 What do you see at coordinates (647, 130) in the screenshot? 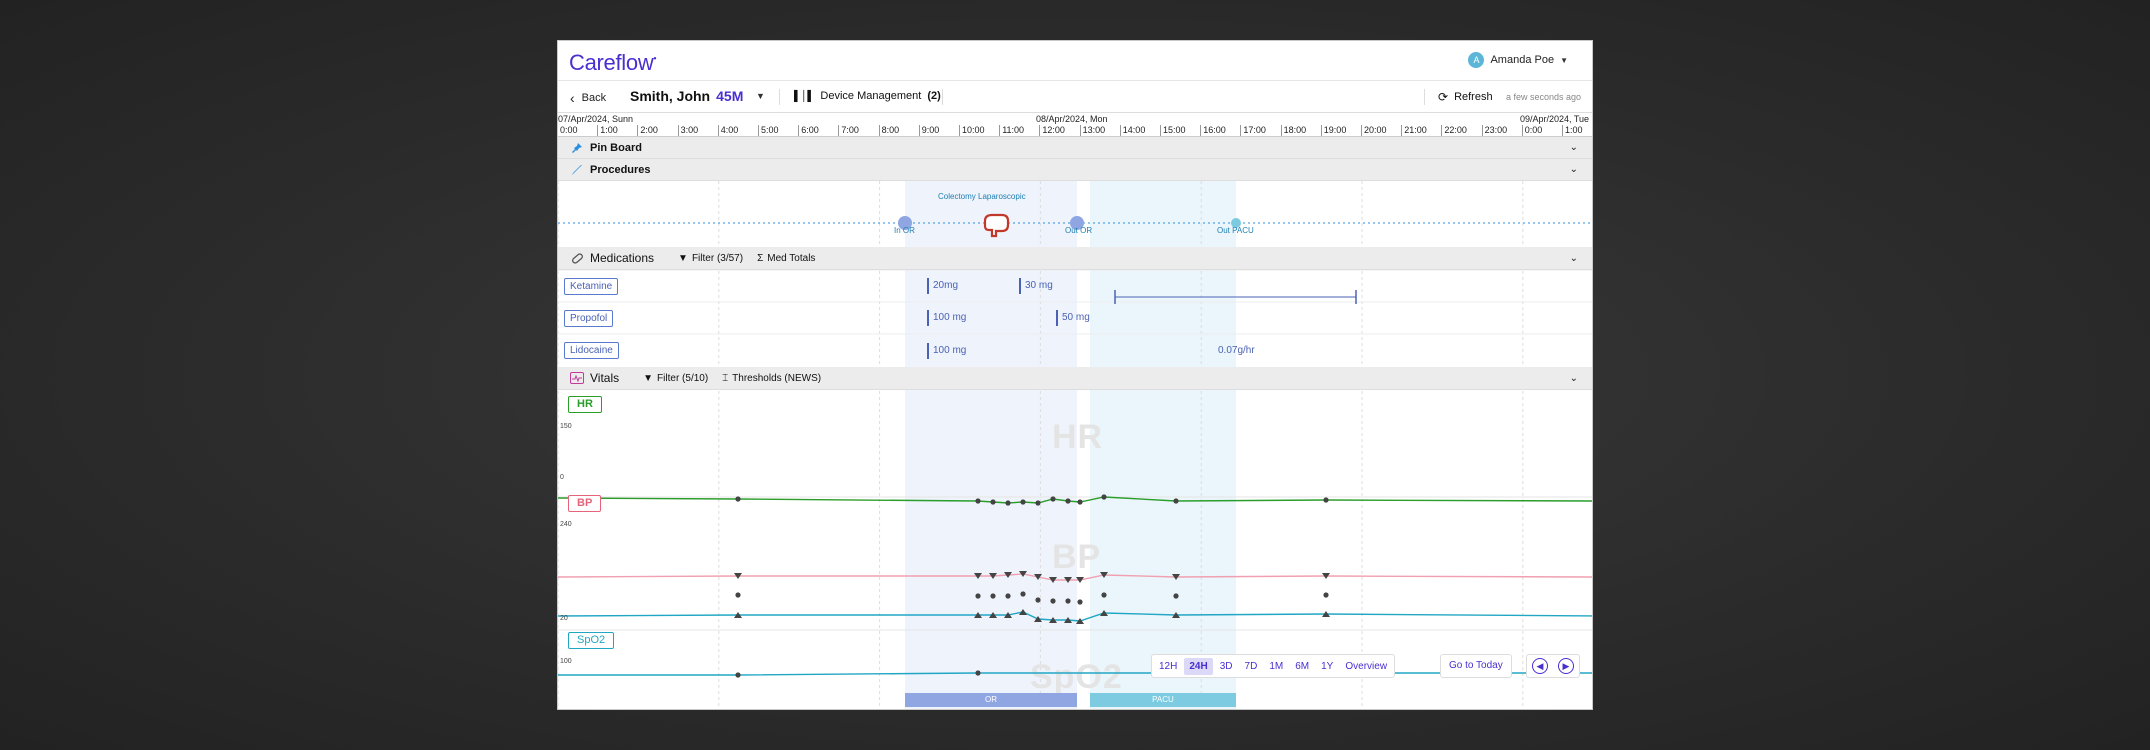
I see `hour-tick-label: 2:00` at bounding box center [647, 130].